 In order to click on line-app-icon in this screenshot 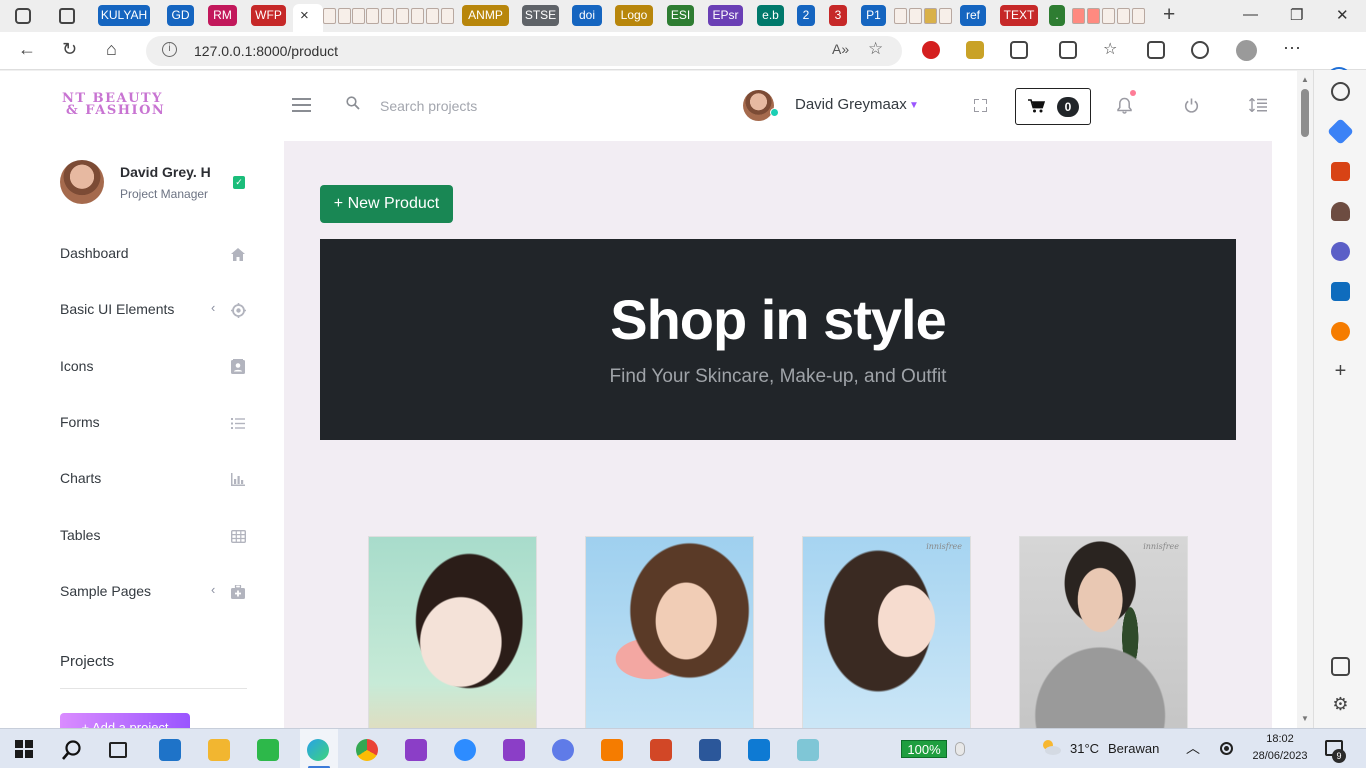, I will do `click(268, 750)`.